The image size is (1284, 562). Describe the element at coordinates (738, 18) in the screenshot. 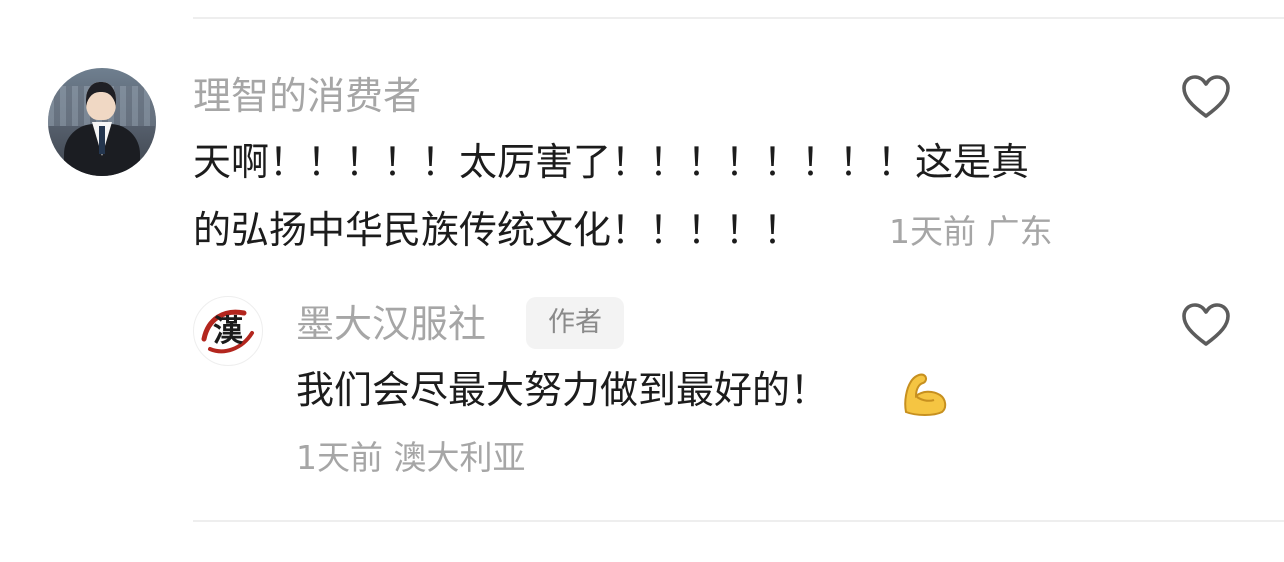

I see `top-divider` at that location.